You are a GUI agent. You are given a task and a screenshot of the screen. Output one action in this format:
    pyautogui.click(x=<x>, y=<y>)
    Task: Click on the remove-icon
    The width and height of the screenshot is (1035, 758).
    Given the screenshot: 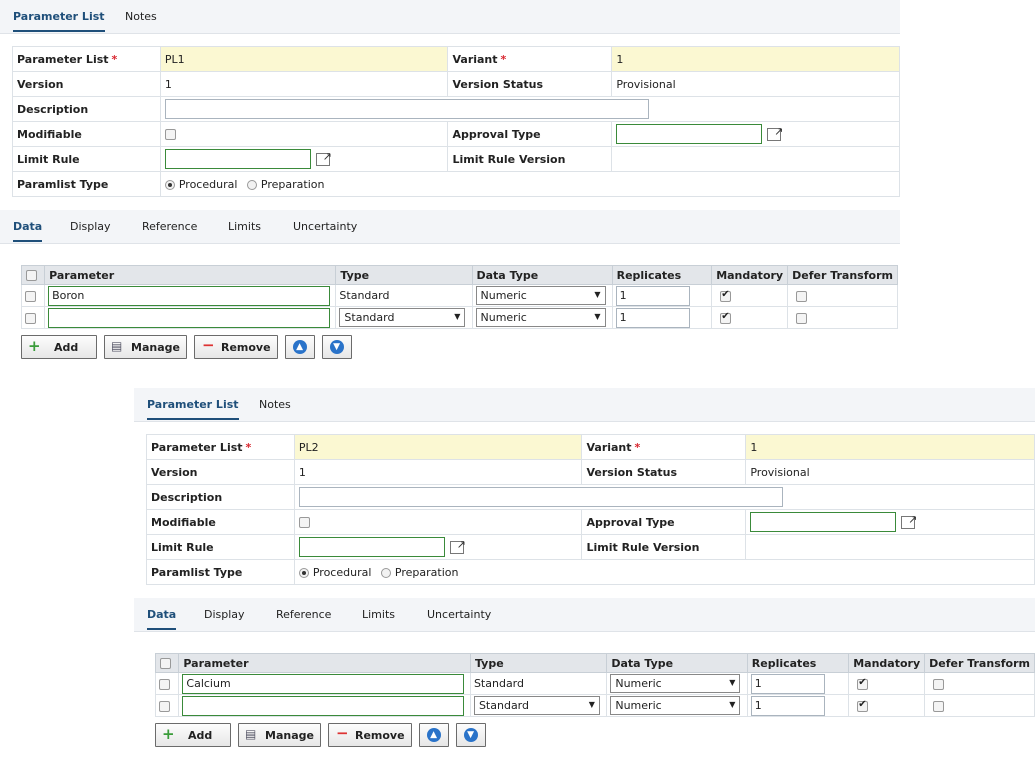 What is the action you would take?
    pyautogui.click(x=208, y=345)
    